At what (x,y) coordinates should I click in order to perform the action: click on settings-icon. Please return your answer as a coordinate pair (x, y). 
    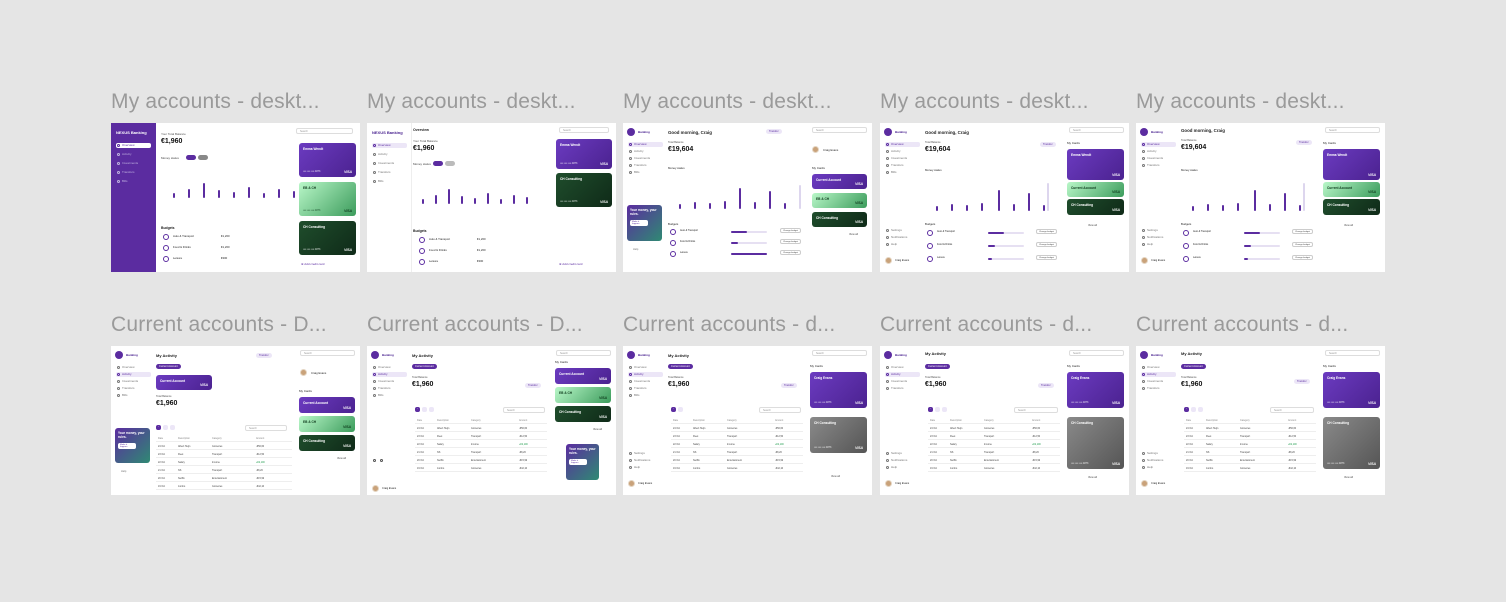
    Looking at the image, I should click on (381, 460).